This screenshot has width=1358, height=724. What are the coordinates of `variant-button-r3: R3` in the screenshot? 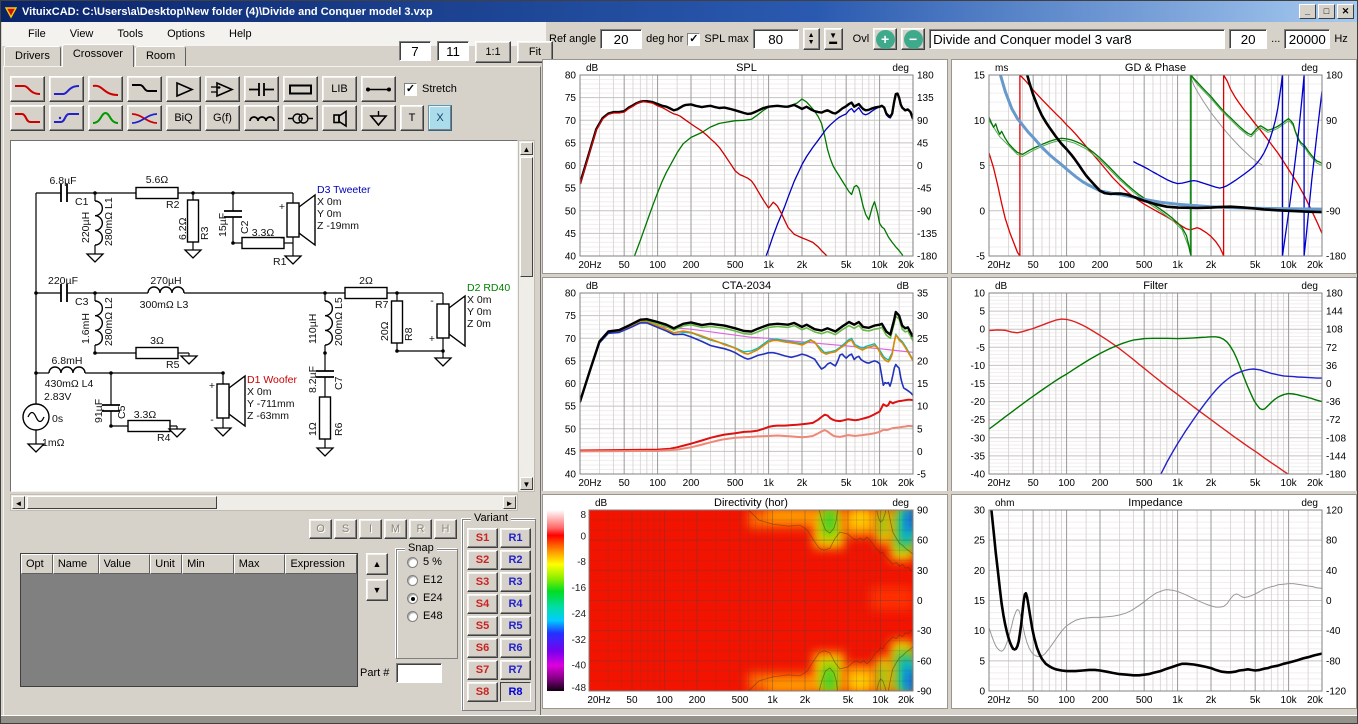 It's located at (515, 582).